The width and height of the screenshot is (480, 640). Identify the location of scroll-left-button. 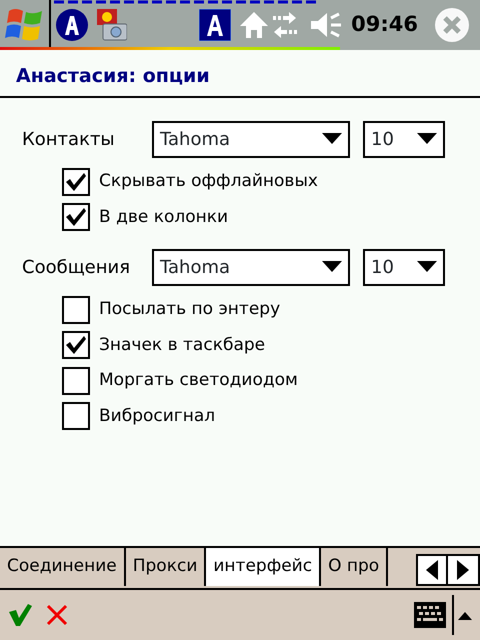
(432, 570).